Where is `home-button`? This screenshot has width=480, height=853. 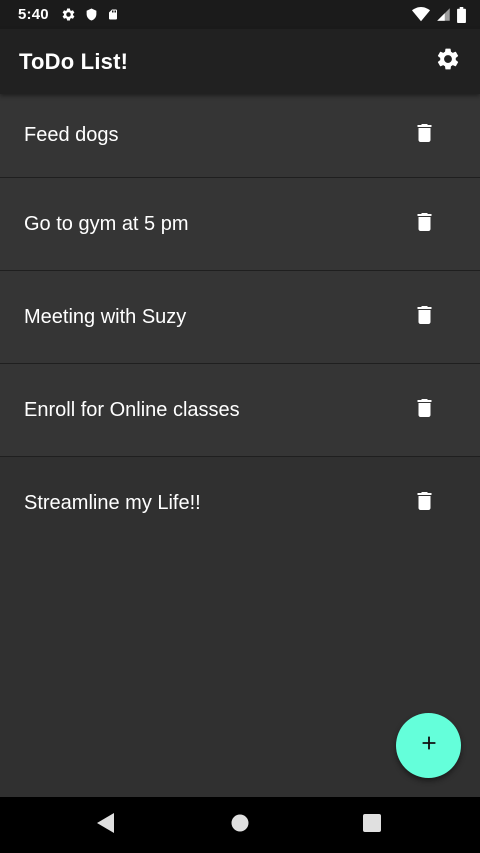 home-button is located at coordinates (240, 825).